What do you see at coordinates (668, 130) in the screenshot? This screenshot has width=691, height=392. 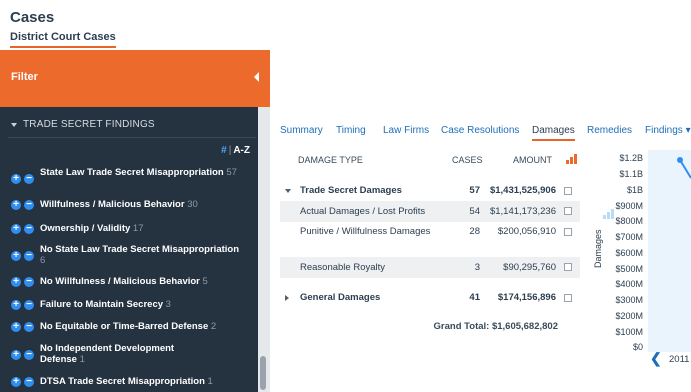 I see `tab-findings: Findings ▾` at bounding box center [668, 130].